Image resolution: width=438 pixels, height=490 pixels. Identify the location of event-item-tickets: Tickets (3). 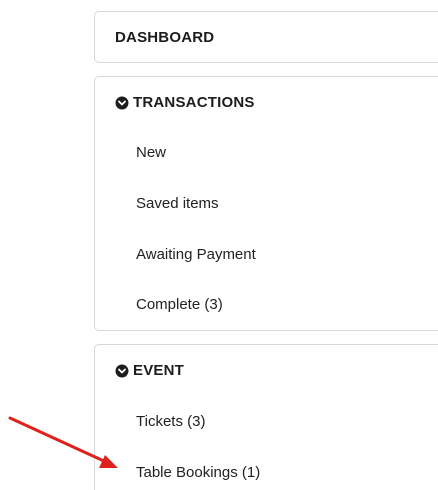
(170, 421).